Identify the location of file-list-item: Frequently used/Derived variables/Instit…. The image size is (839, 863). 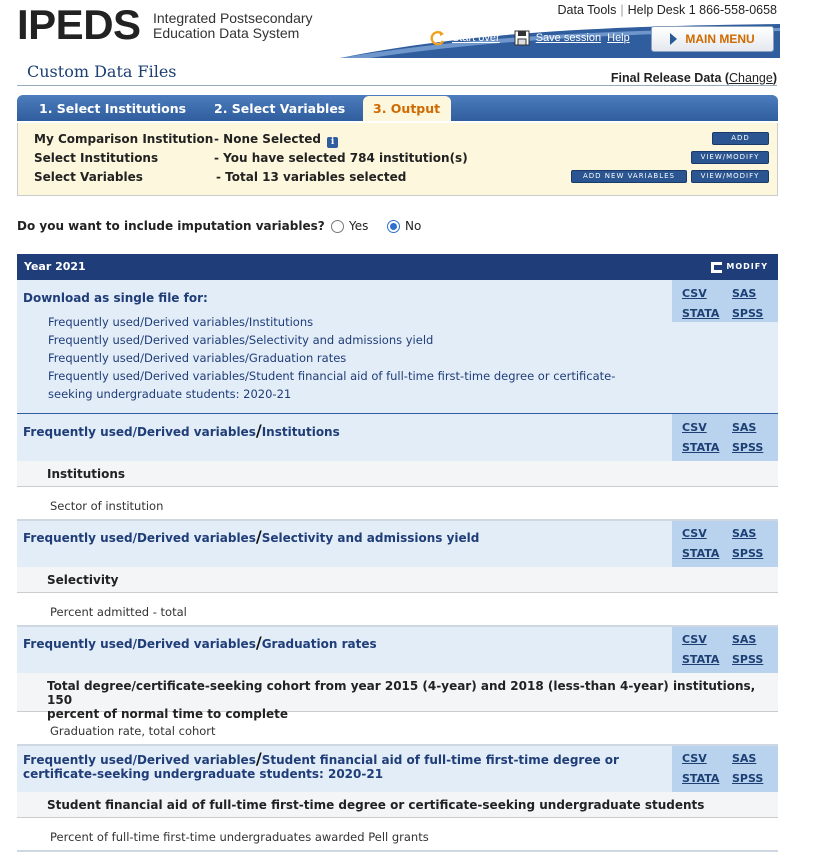
(181, 322).